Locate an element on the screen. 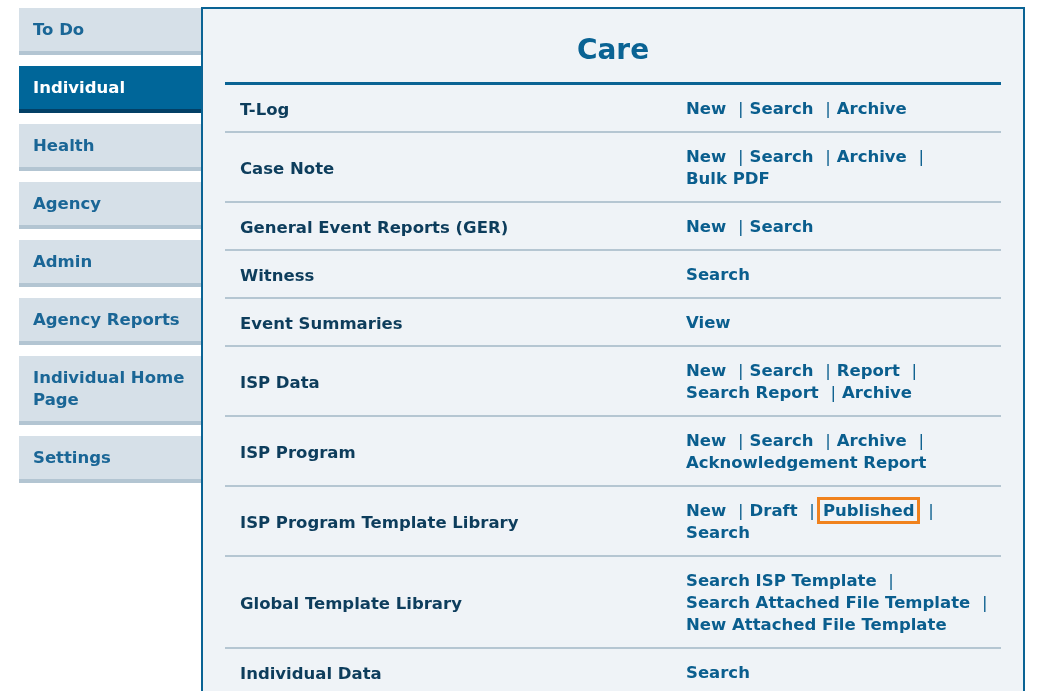  link: Bulk PDF is located at coordinates (728, 178).